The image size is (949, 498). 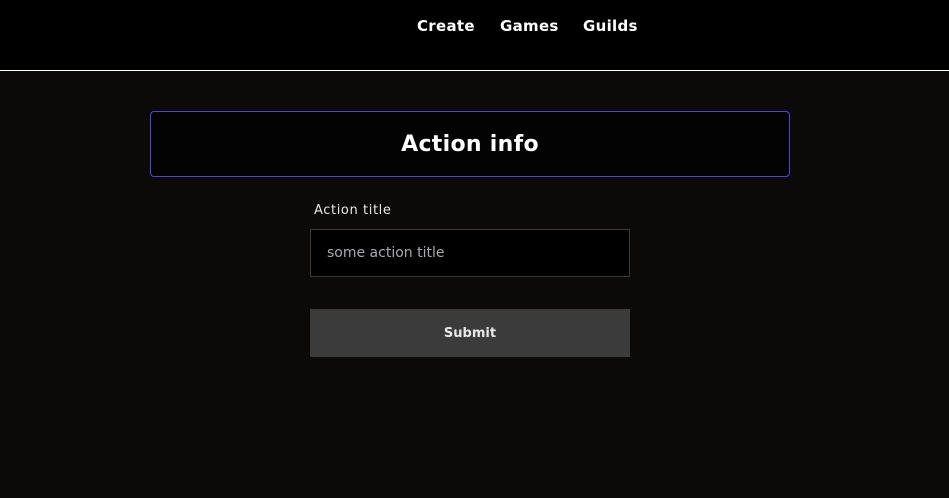 I want to click on top-navigation-bar: Create Games Guilds, so click(x=474, y=35).